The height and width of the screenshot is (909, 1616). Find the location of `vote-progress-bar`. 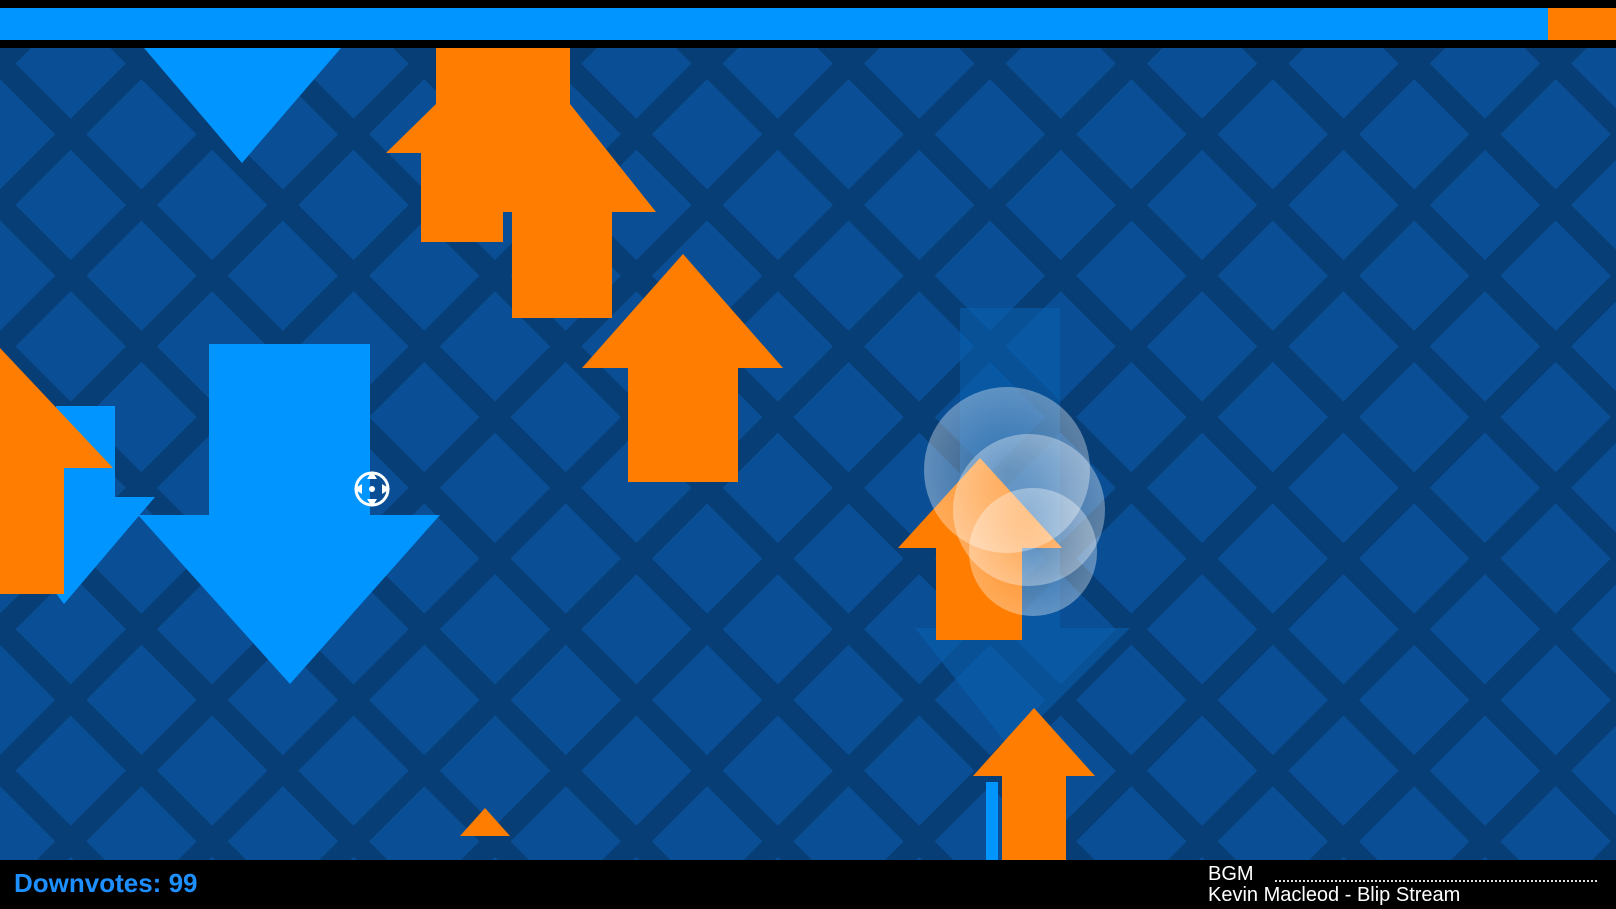

vote-progress-bar is located at coordinates (808, 24).